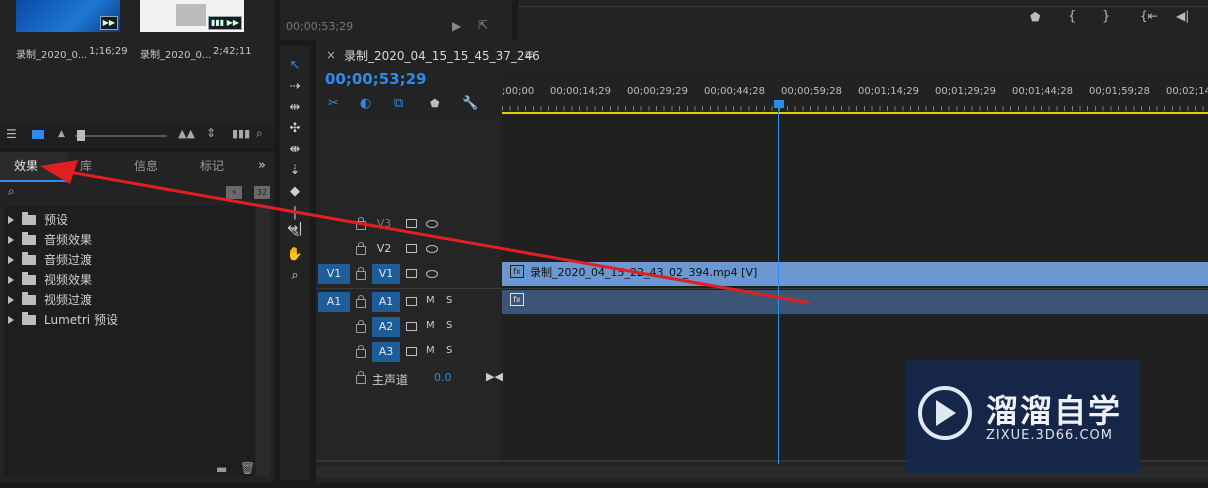 The height and width of the screenshot is (488, 1208). I want to click on play-triangle, so click(946, 413).